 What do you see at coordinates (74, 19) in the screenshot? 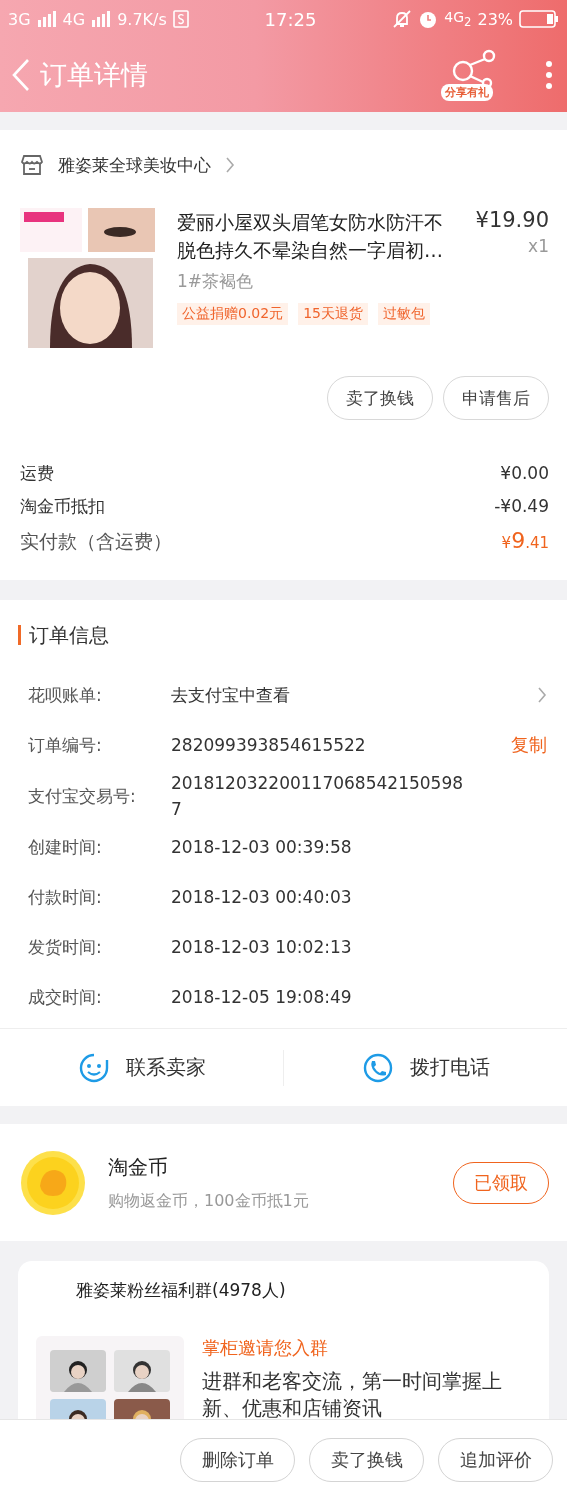
I see `network-type: 4G` at bounding box center [74, 19].